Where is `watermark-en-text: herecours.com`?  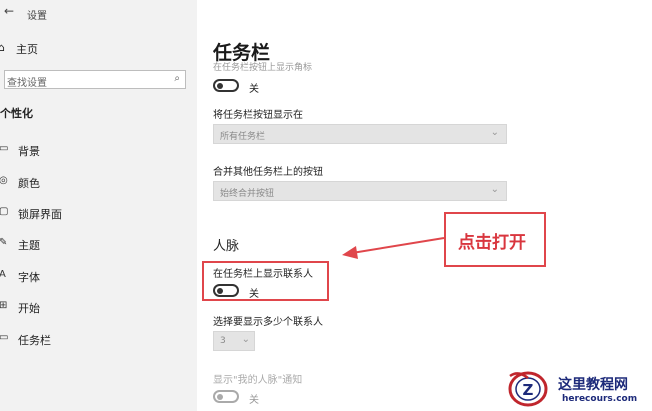 watermark-en-text: herecours.com is located at coordinates (600, 399).